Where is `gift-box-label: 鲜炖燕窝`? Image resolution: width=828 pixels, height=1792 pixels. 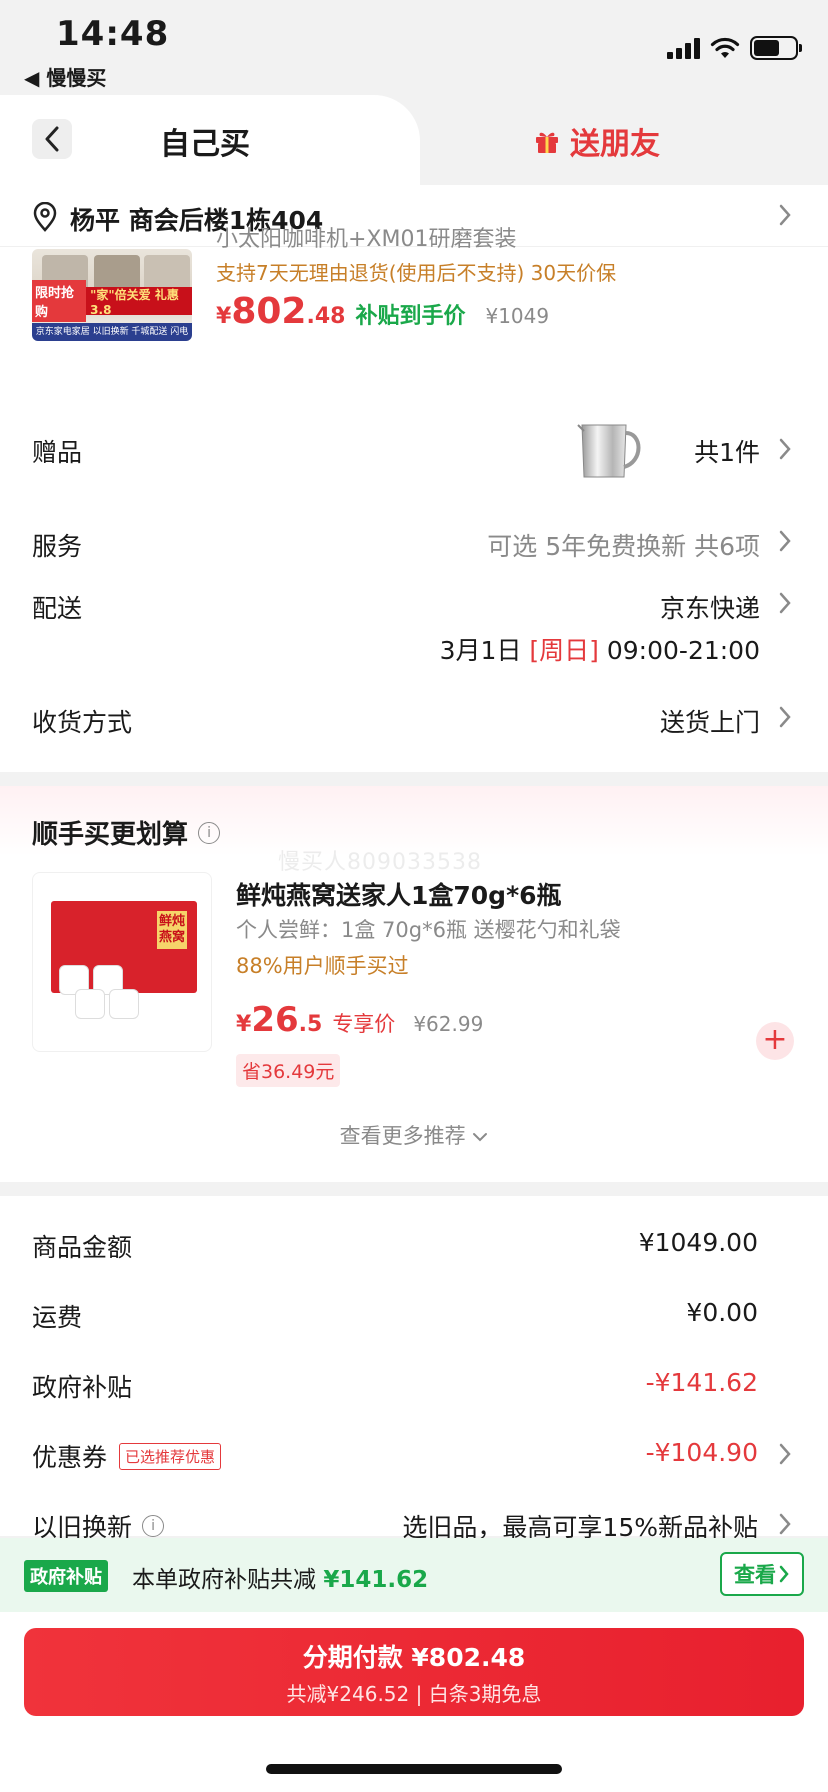
gift-box-label: 鲜炖燕窝 is located at coordinates (172, 930).